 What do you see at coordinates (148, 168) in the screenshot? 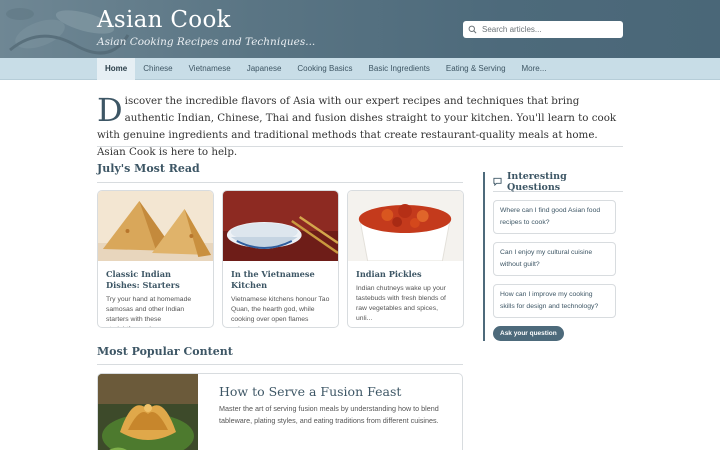
I see `most-read-title: July's Most Read` at bounding box center [148, 168].